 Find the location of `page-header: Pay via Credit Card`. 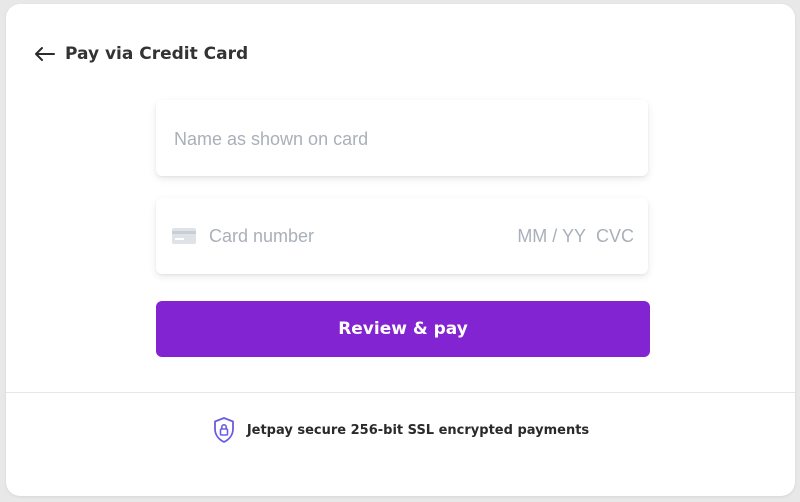

page-header: Pay via Credit Card is located at coordinates (141, 54).